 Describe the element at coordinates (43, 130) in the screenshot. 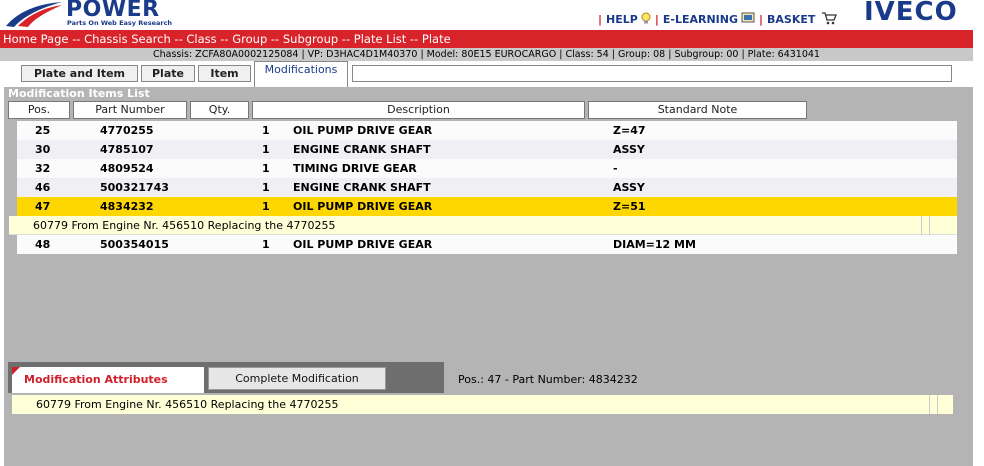

I see `cell-pos: 25` at that location.